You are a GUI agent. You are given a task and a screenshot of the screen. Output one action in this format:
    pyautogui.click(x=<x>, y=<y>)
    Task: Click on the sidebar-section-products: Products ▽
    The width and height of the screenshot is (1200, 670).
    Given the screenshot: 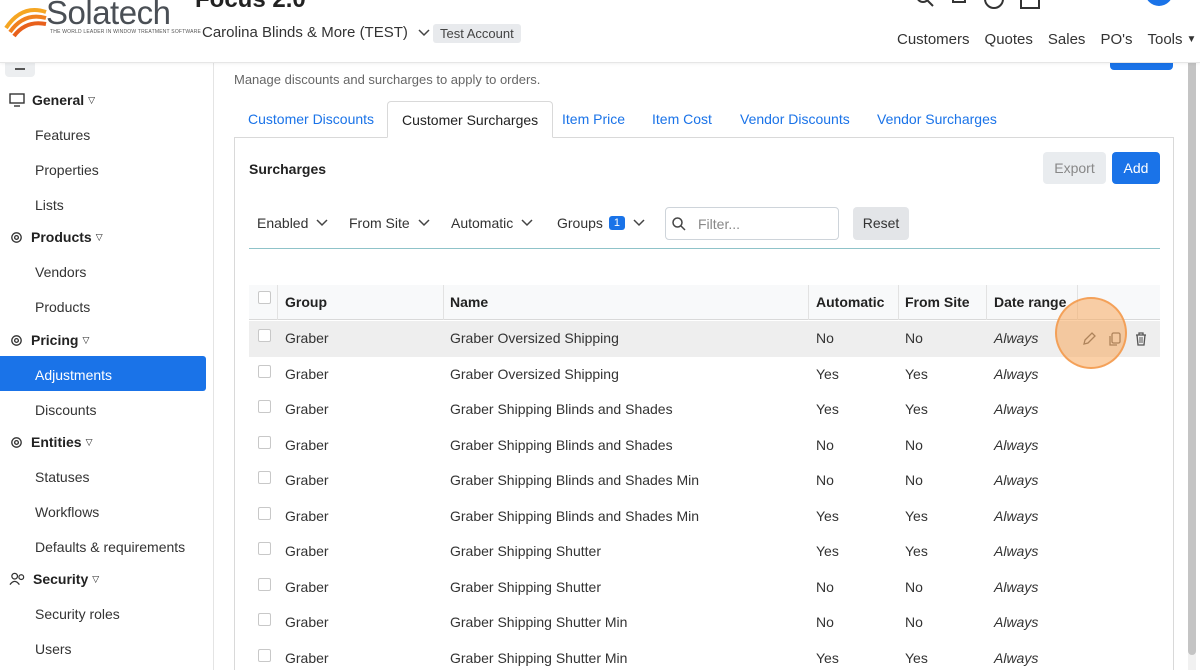 What is the action you would take?
    pyautogui.click(x=56, y=237)
    